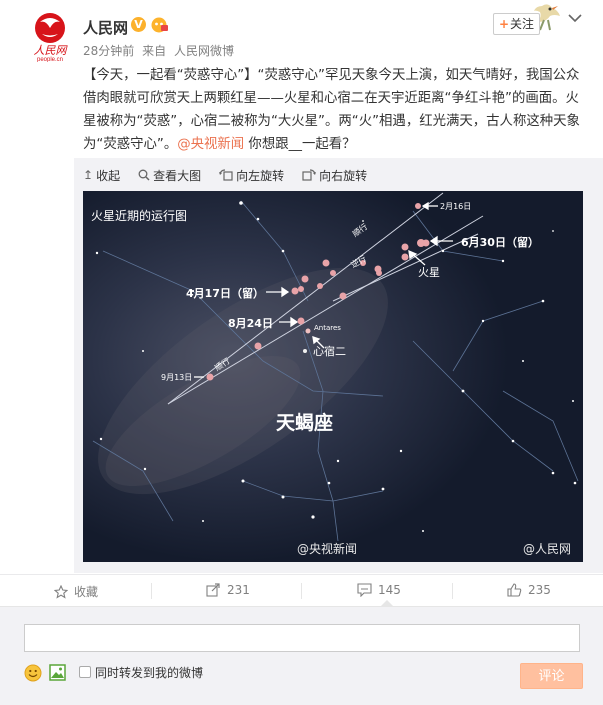 The image size is (603, 705). I want to click on user-name: 人民网, so click(105, 27).